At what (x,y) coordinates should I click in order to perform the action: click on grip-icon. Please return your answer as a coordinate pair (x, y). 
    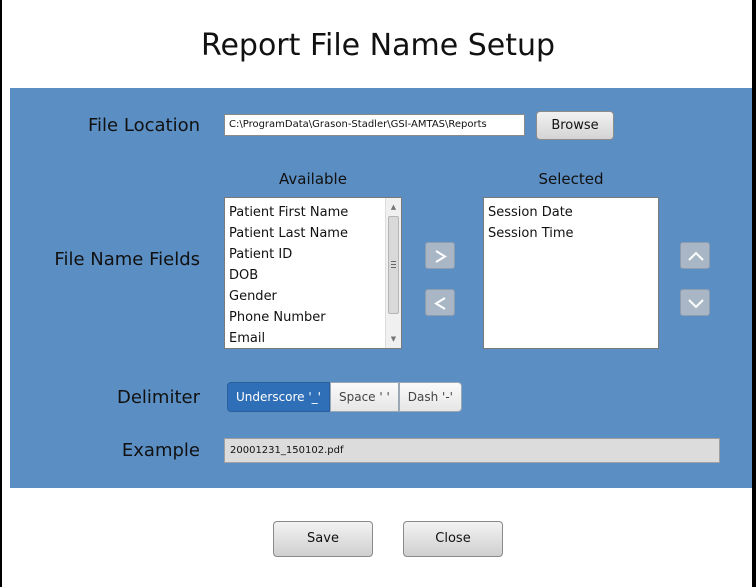
    Looking at the image, I should click on (393, 265).